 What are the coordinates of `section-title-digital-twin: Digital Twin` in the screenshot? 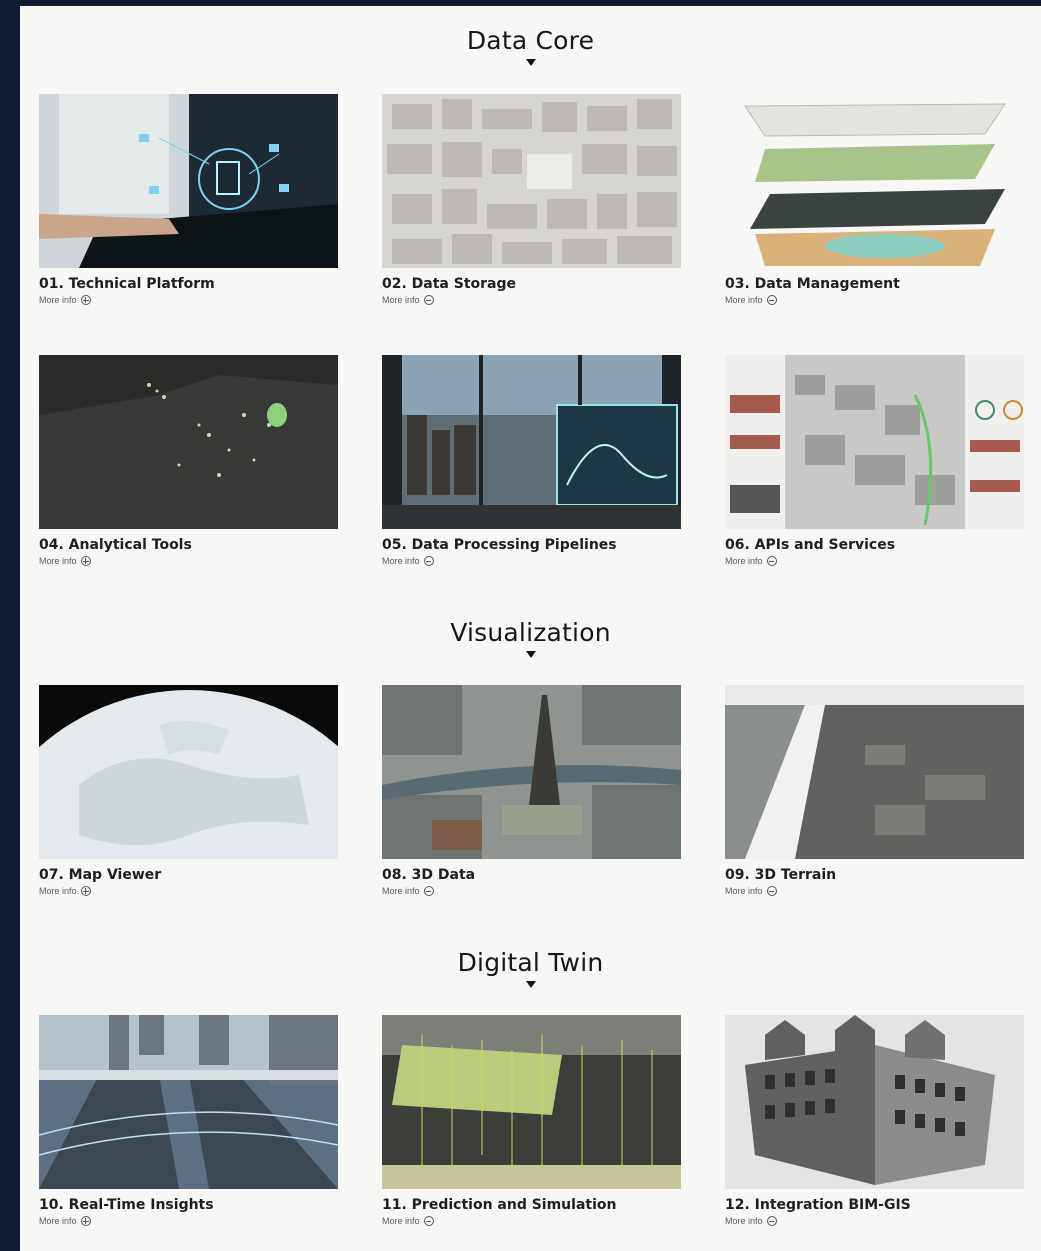 It's located at (530, 962).